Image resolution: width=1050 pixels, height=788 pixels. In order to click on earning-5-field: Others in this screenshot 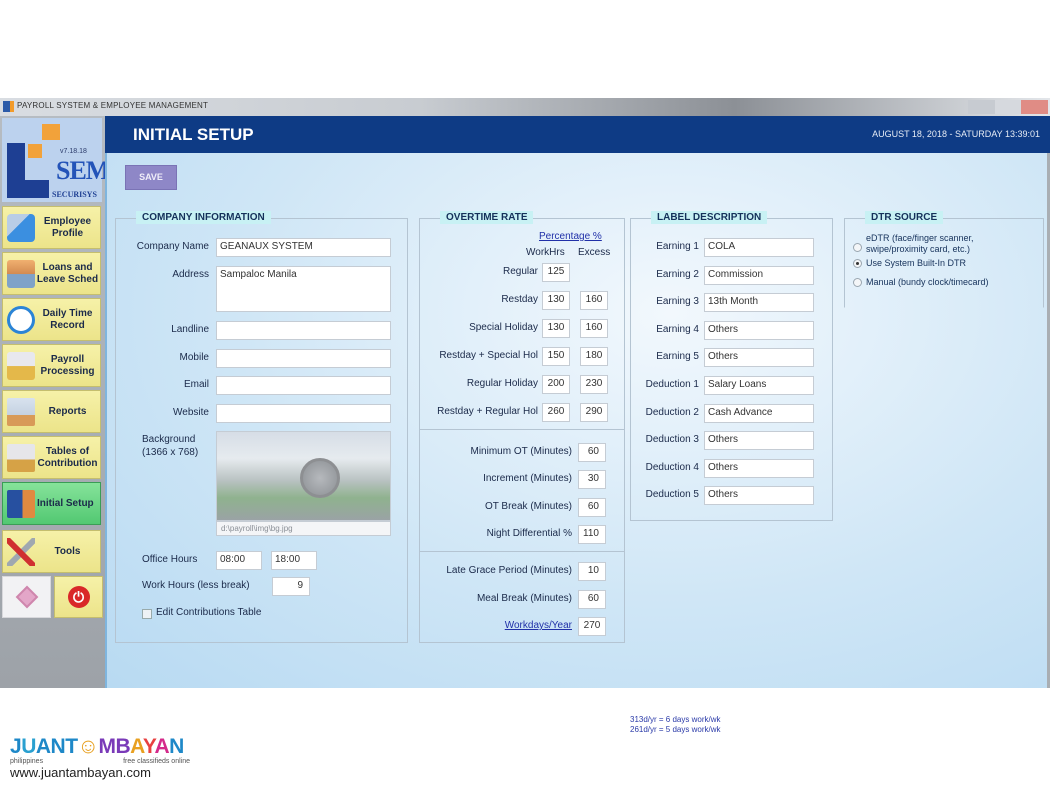, I will do `click(759, 358)`.